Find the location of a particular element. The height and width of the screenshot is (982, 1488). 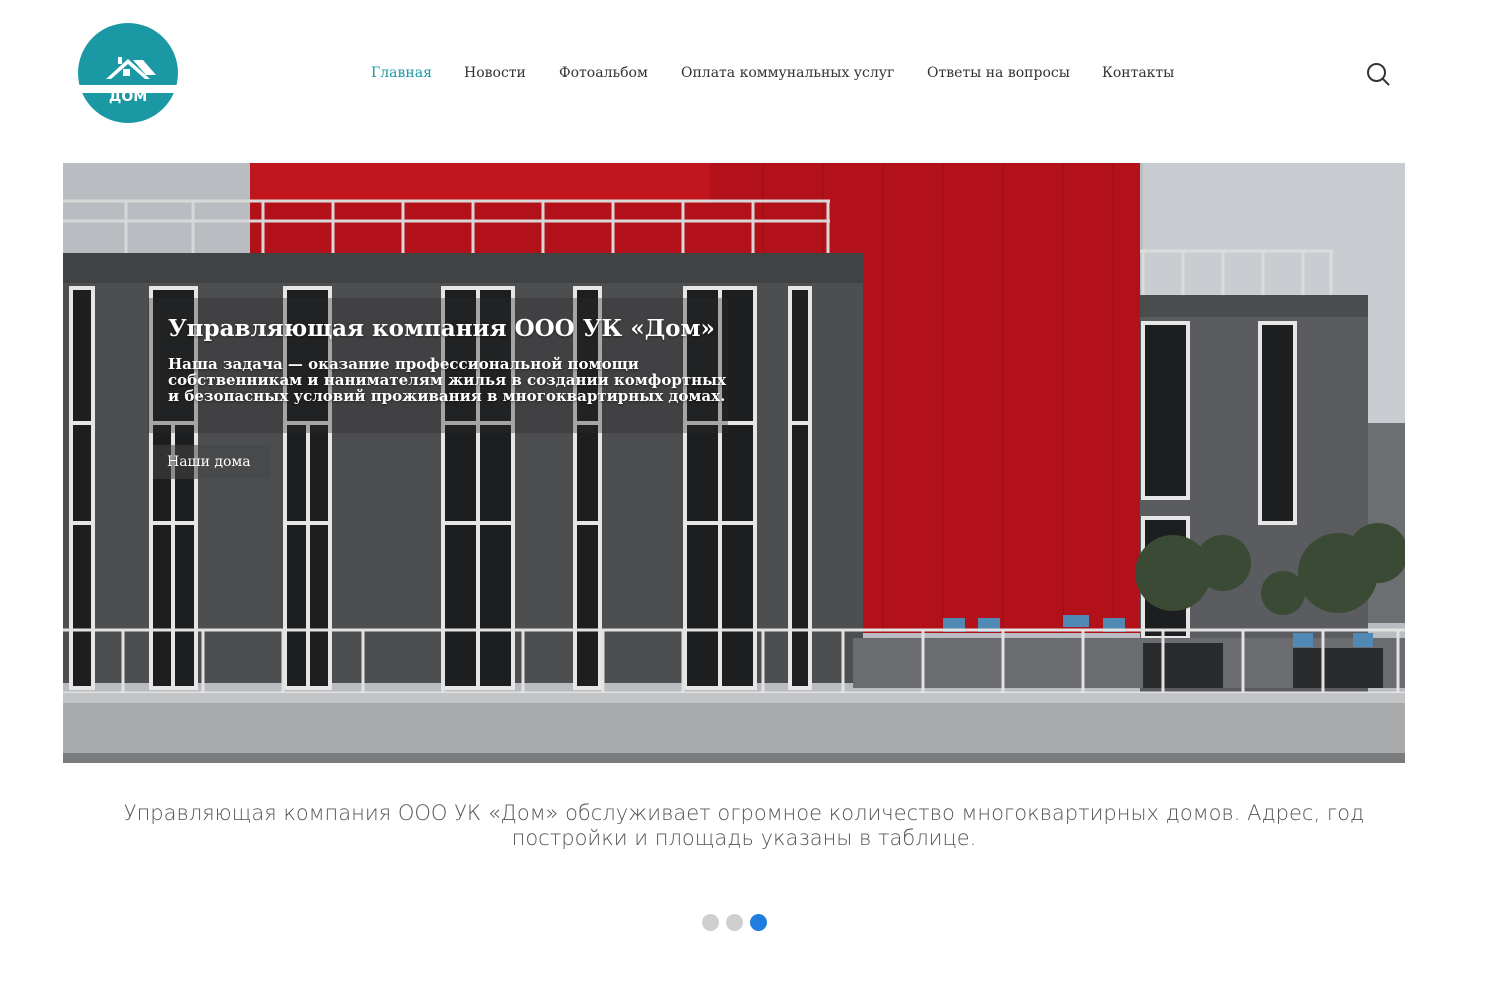

logo-text: ДОМ is located at coordinates (128, 97).